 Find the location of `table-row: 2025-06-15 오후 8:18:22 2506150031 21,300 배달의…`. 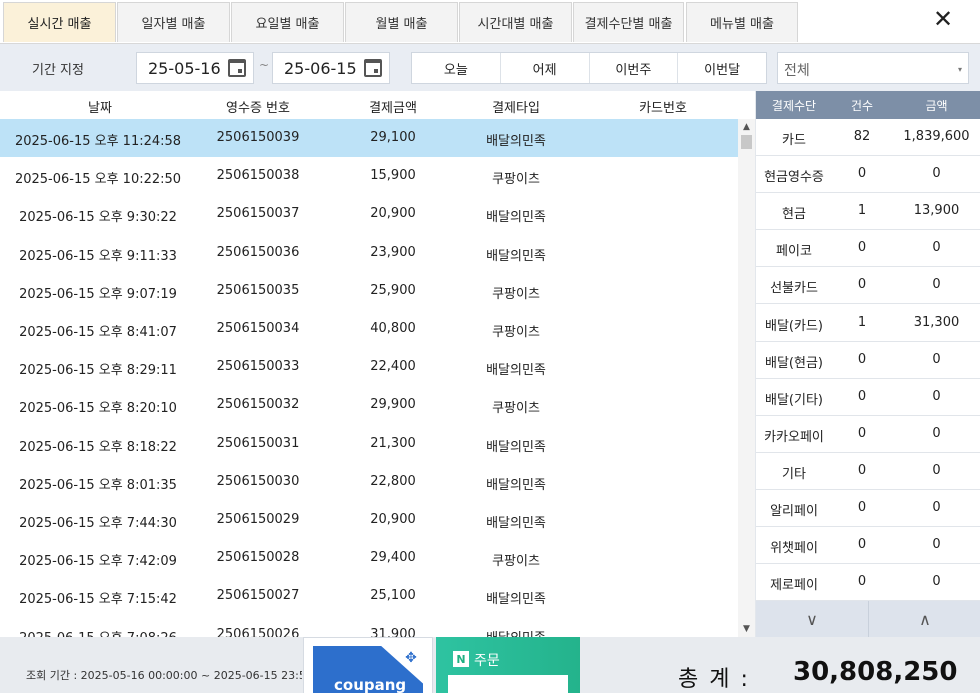

table-row: 2025-06-15 오후 8:18:22 2506150031 21,300 배달의… is located at coordinates (369, 444).